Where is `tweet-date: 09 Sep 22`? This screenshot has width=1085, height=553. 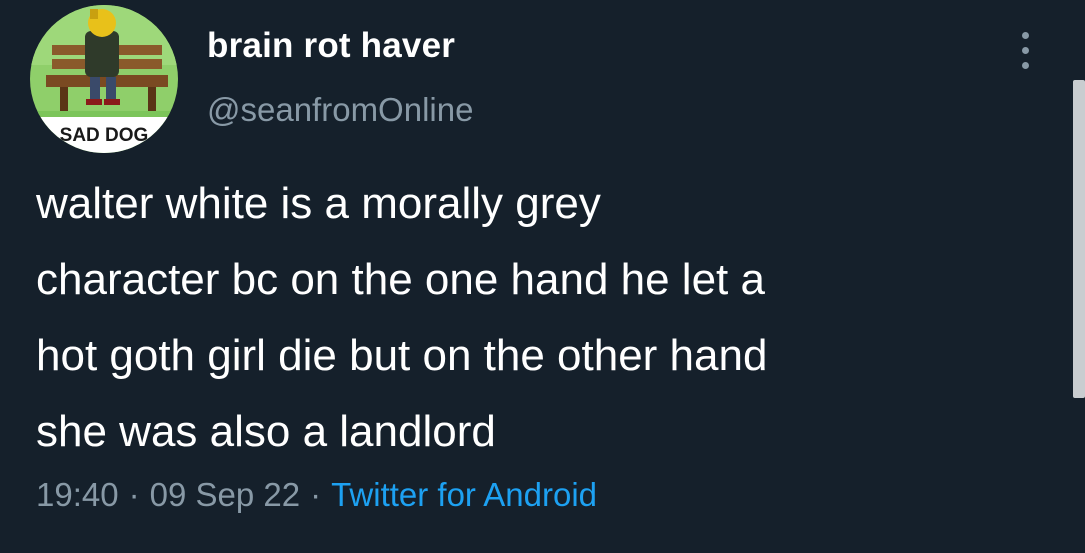 tweet-date: 09 Sep 22 is located at coordinates (225, 494).